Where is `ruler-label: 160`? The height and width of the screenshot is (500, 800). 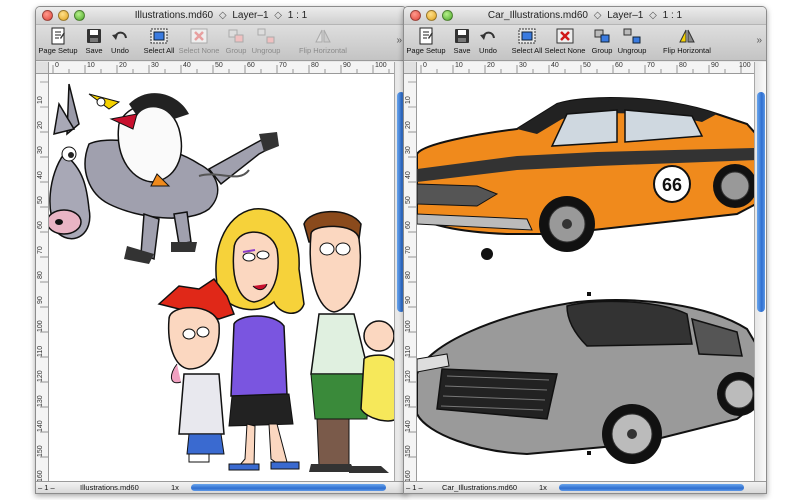 ruler-label: 160 is located at coordinates (40, 475).